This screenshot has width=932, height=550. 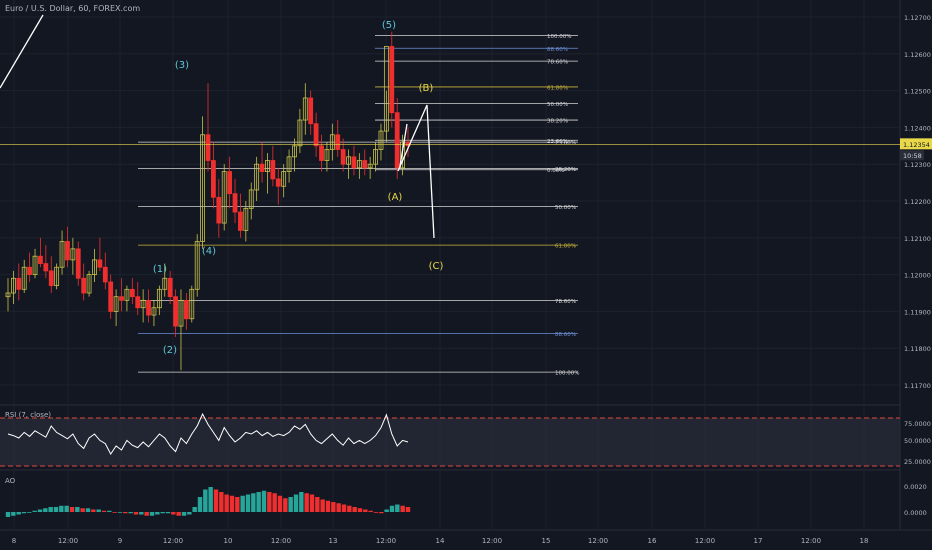 What do you see at coordinates (917, 18) in the screenshot?
I see `price-tick-label: 1.12700` at bounding box center [917, 18].